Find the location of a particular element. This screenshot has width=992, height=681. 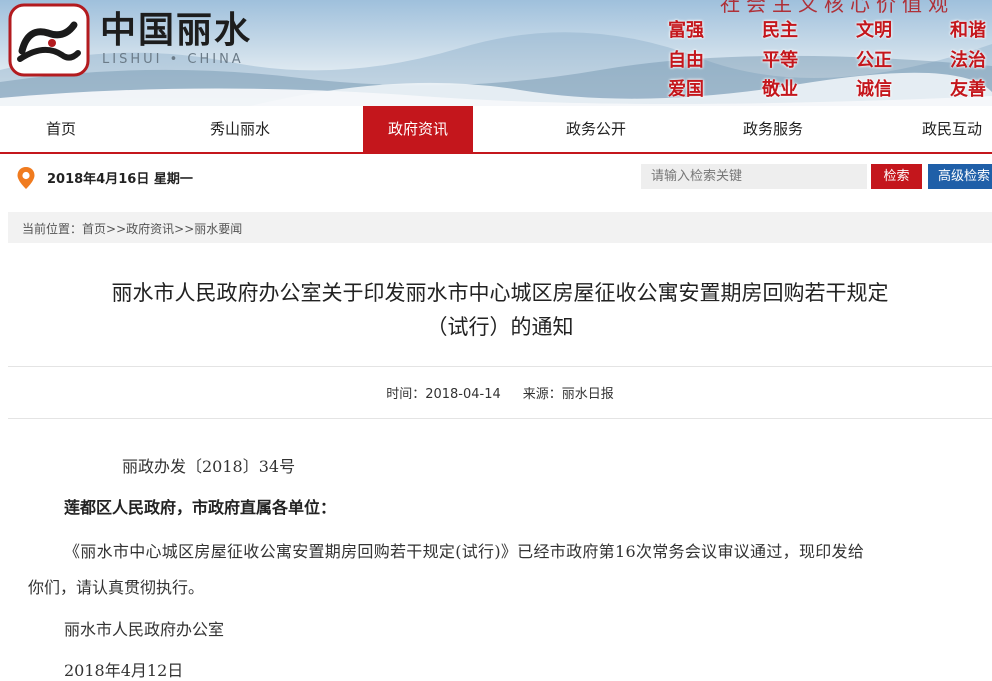

document-number: 丽政办发〔2018〕34号 is located at coordinates (209, 466).